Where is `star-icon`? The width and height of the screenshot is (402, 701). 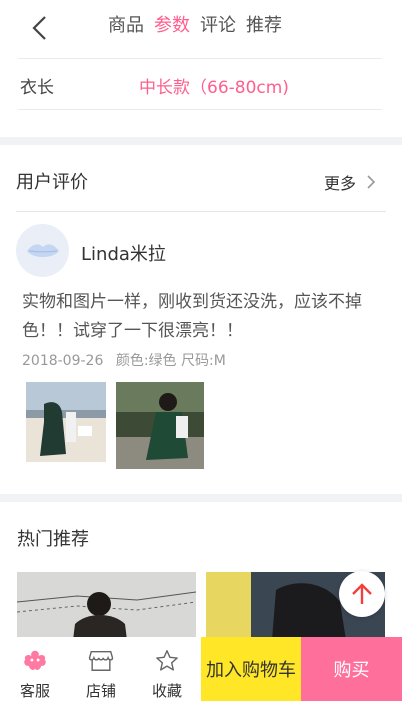 star-icon is located at coordinates (167, 660).